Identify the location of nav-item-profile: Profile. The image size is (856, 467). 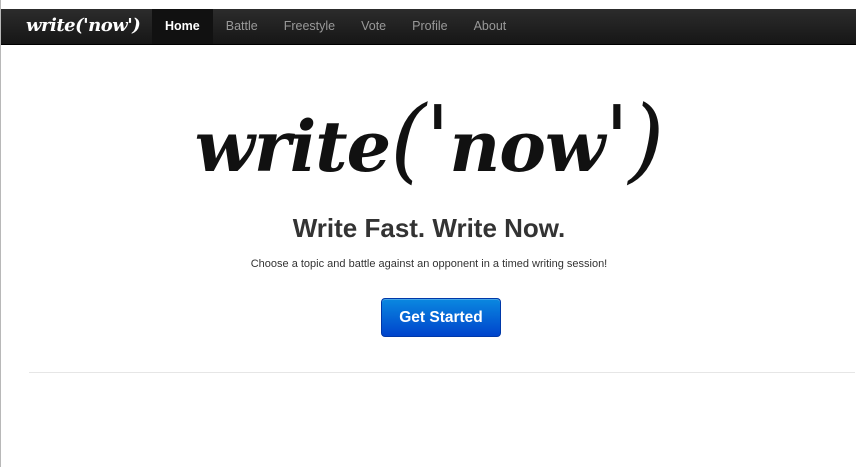
(429, 26).